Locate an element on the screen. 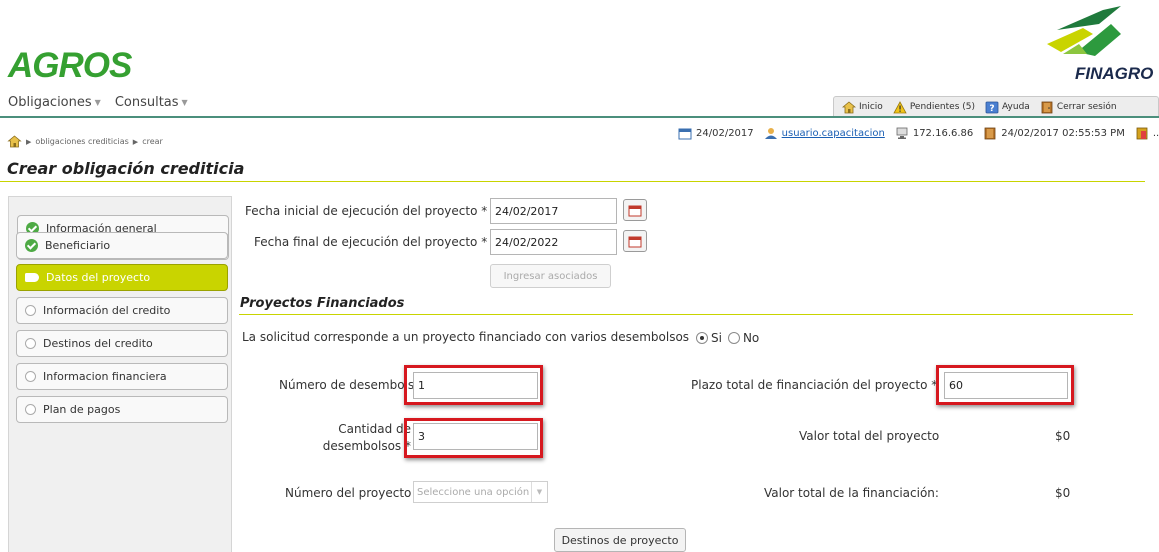  destinos-proyecto-button: Destinos de proyecto is located at coordinates (620, 540).